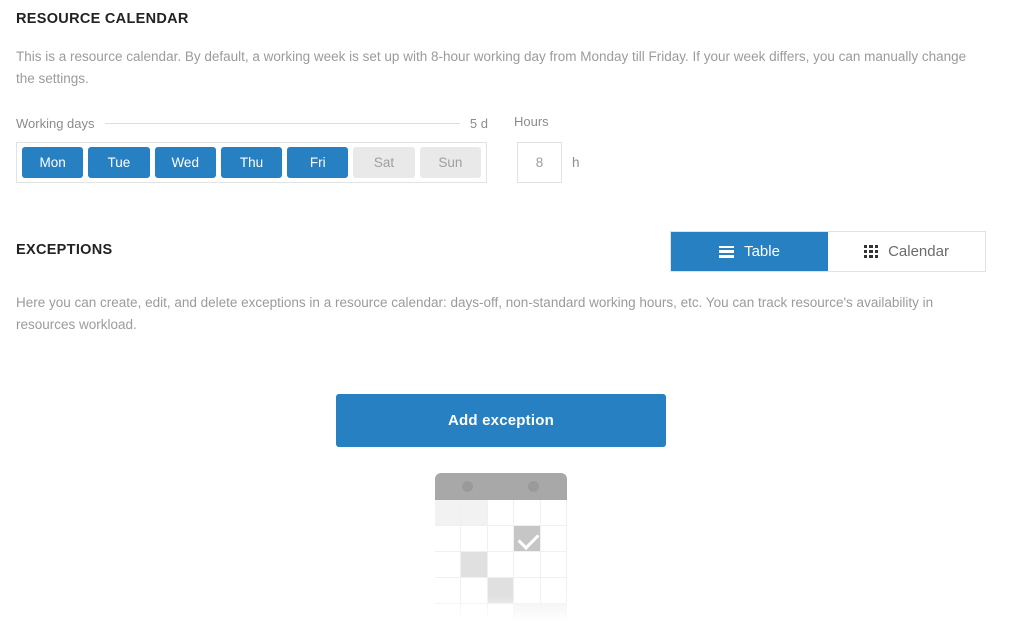 This screenshot has height=630, width=1010. Describe the element at coordinates (55, 123) in the screenshot. I see `working-days-label: Working days` at that location.